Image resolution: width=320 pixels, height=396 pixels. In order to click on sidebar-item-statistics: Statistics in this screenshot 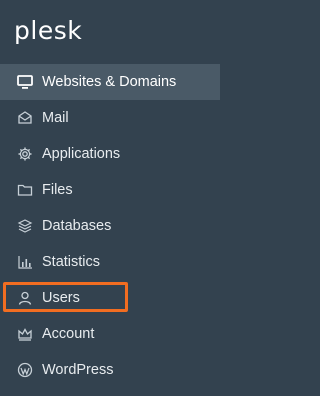, I will do `click(110, 262)`.